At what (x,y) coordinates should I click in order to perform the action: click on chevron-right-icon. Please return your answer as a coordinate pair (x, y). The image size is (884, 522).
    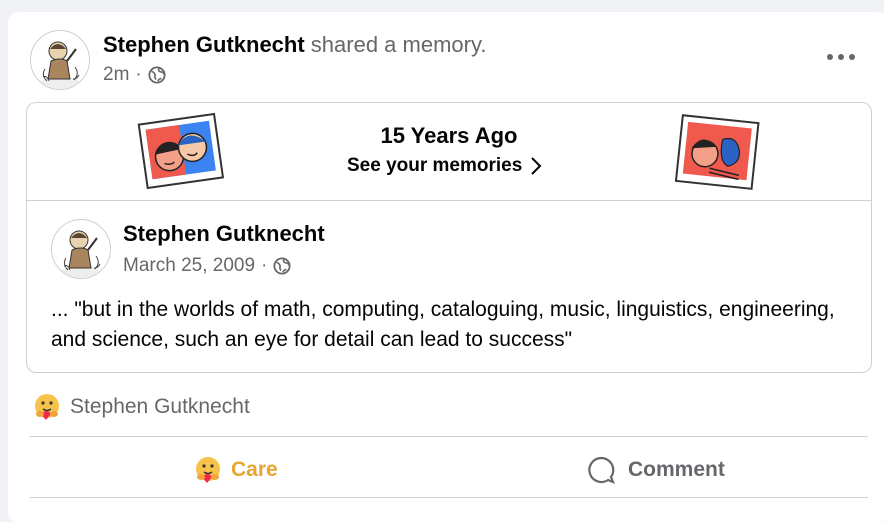
    Looking at the image, I should click on (536, 166).